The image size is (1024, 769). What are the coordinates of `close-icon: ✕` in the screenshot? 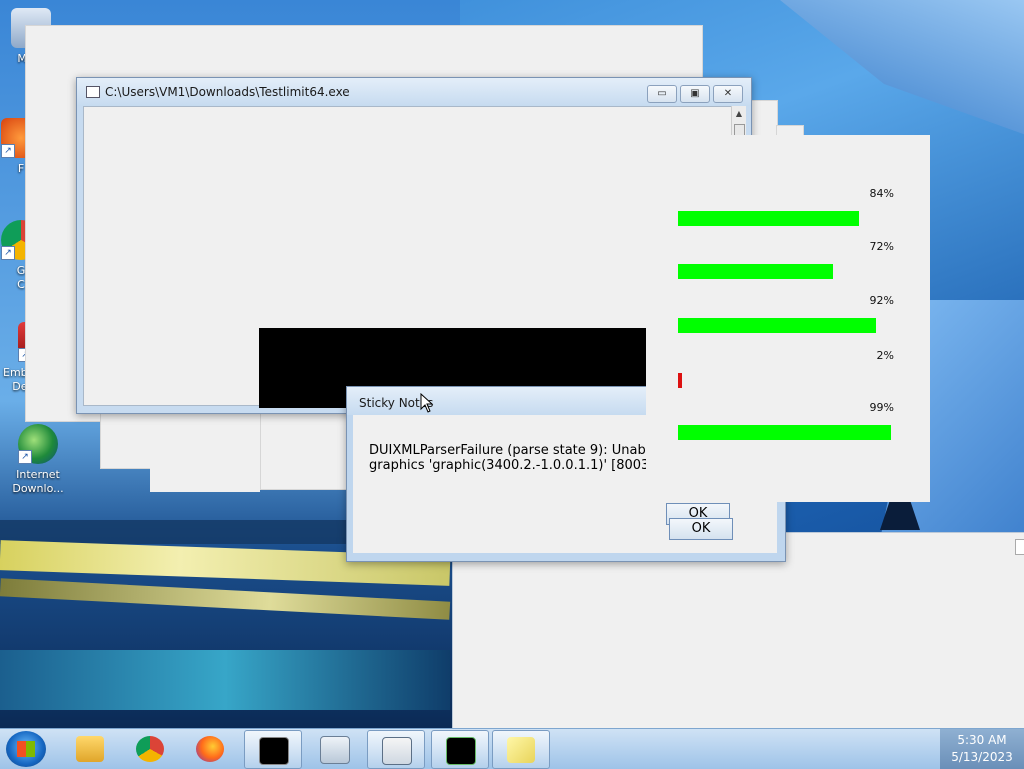 It's located at (728, 93).